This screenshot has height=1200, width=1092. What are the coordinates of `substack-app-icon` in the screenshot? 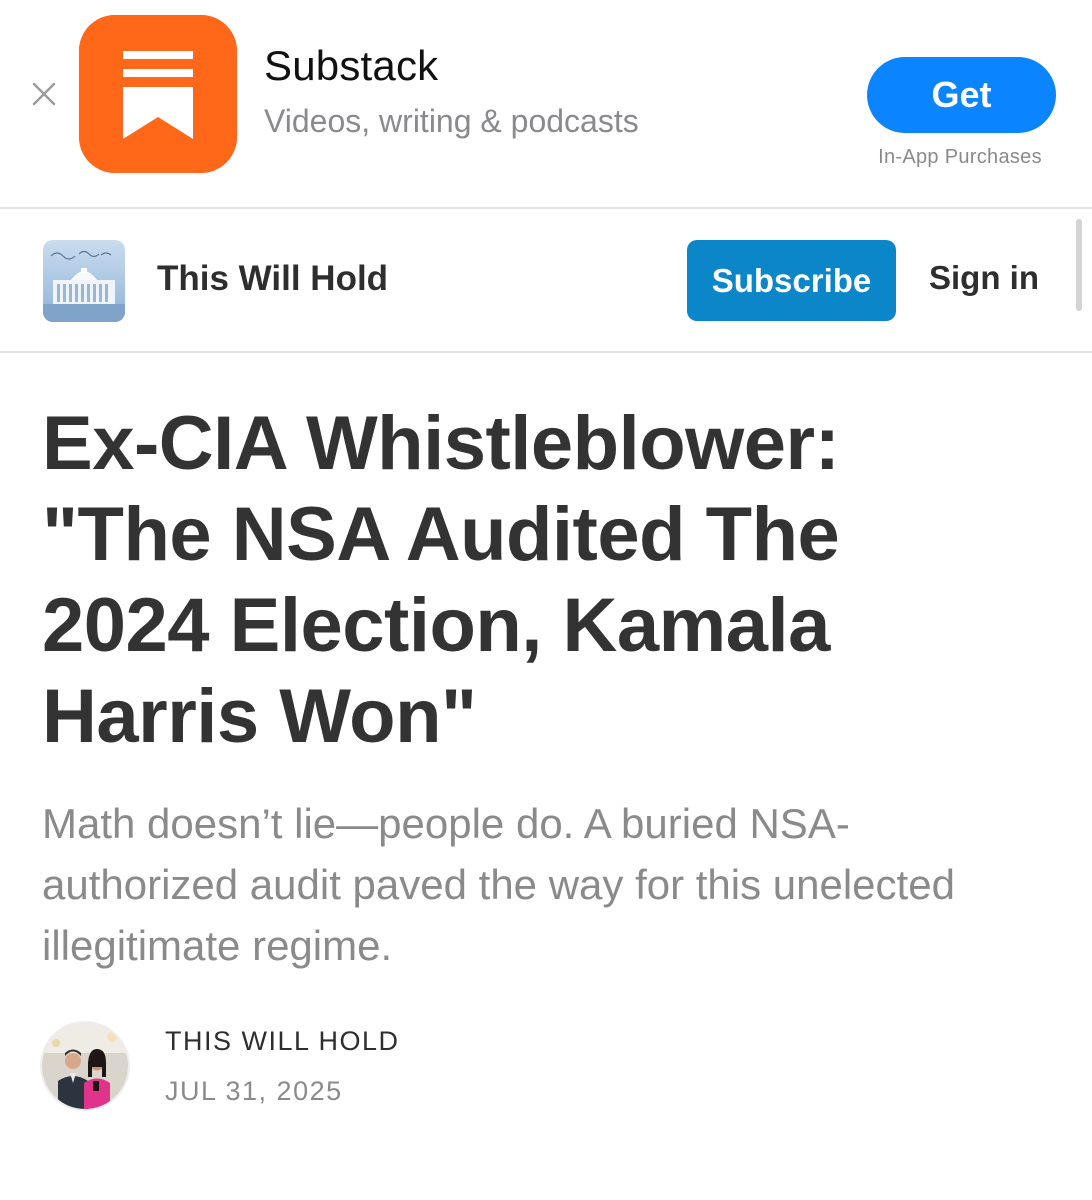 It's located at (158, 94).